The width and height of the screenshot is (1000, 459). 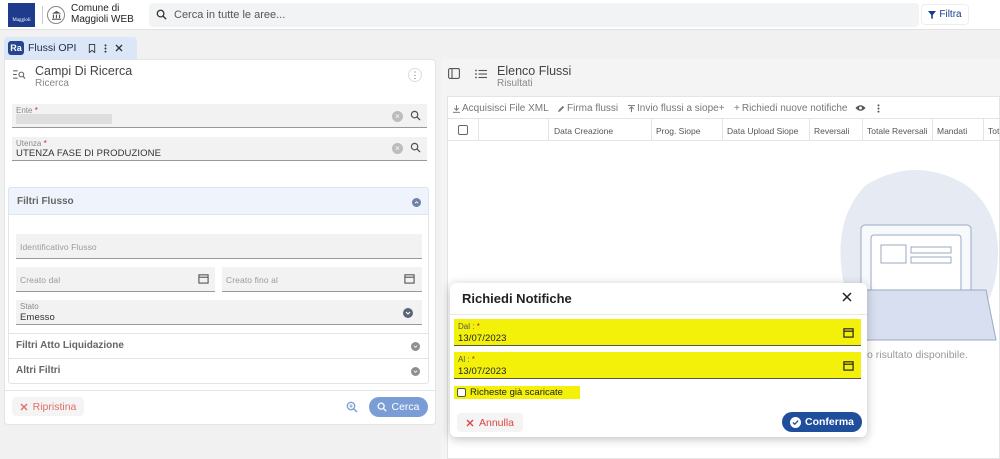 I want to click on checkbox-label: Richeste già scaricate, so click(x=516, y=392).